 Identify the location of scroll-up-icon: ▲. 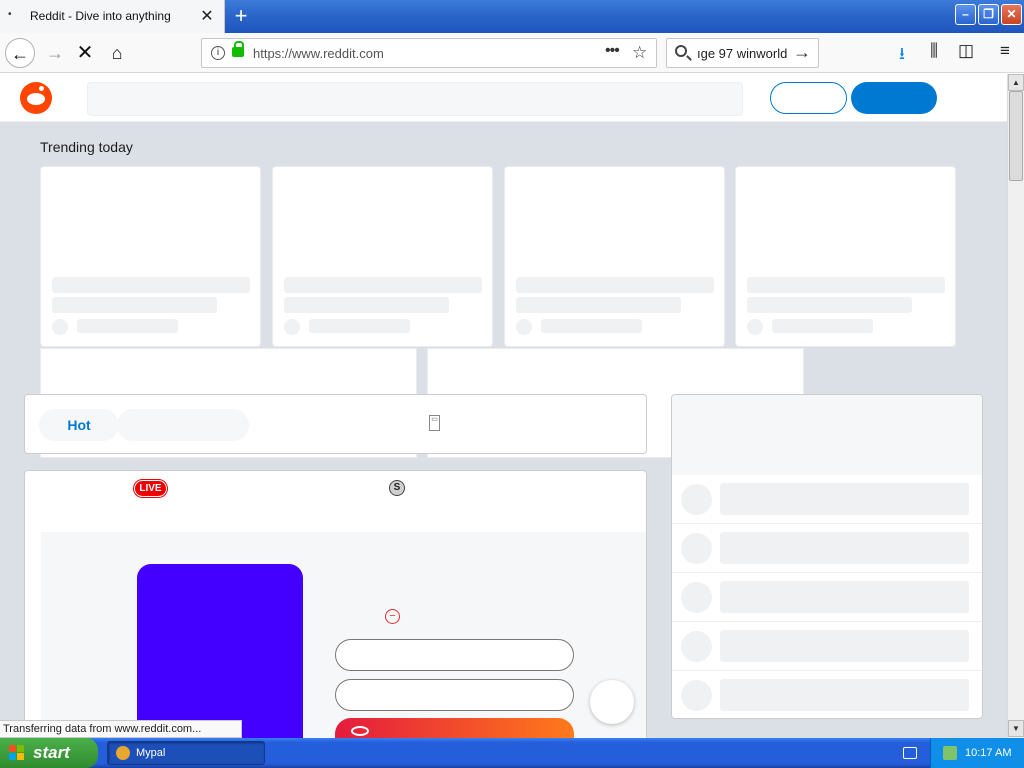
(1016, 82).